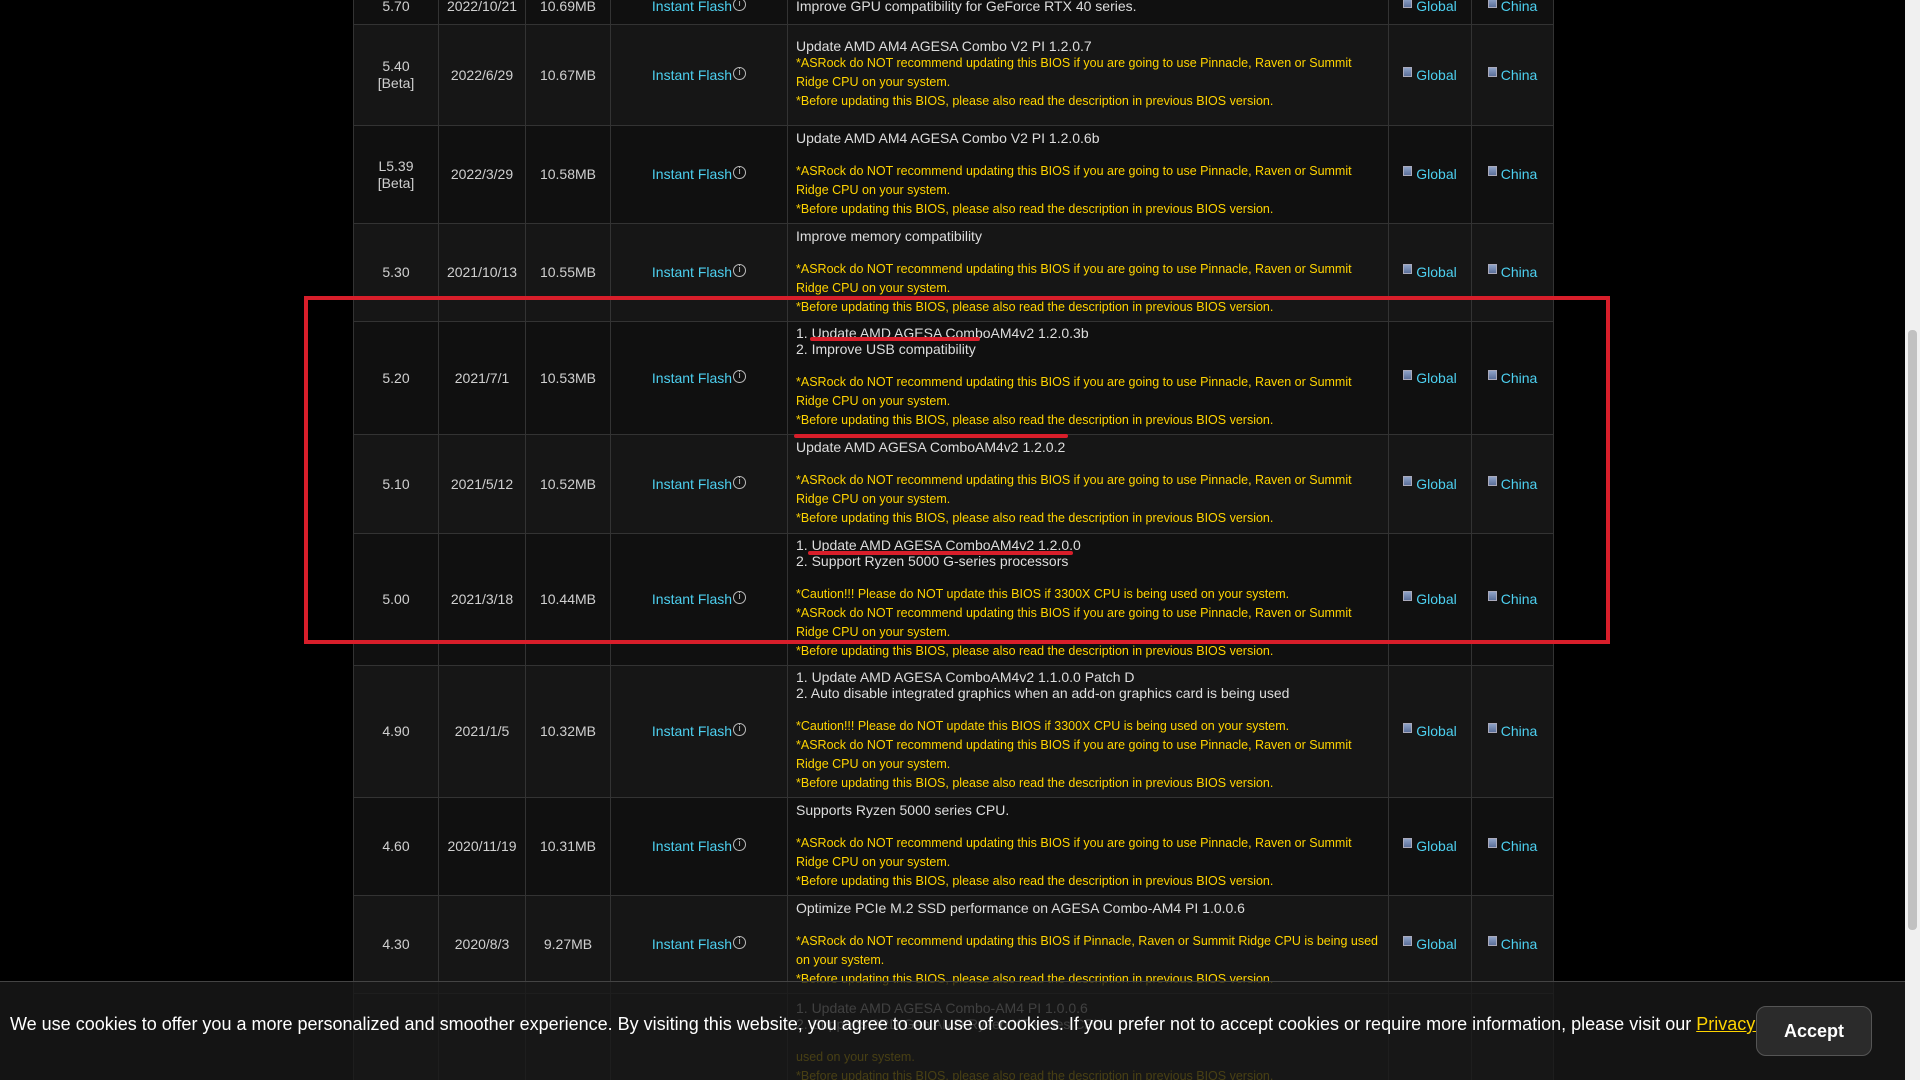  I want to click on bios-date: 2022/3/29, so click(482, 174).